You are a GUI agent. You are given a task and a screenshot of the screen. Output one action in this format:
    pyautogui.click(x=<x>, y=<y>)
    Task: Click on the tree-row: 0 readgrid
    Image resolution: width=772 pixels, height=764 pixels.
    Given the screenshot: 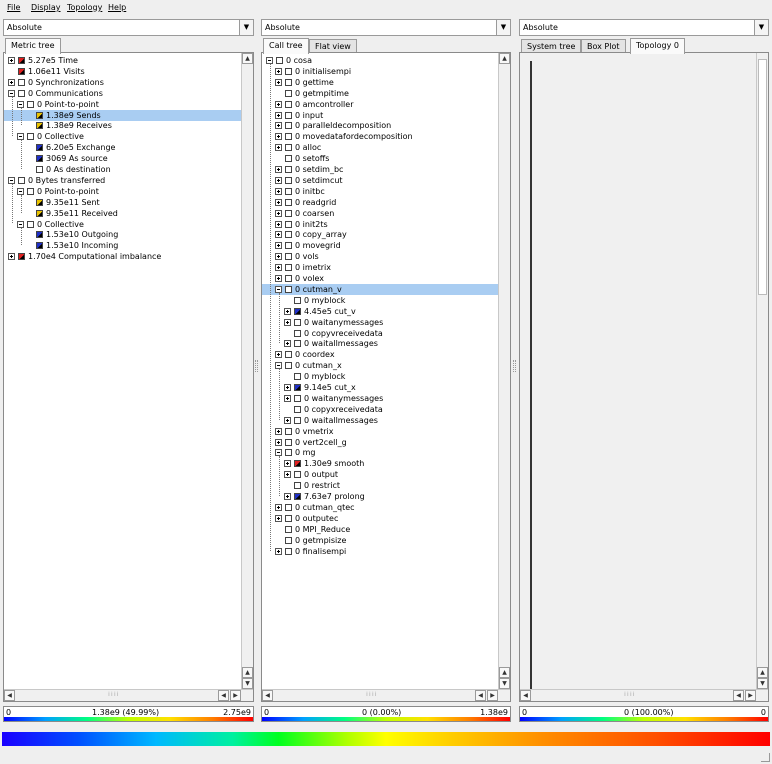 What is the action you would take?
    pyautogui.click(x=380, y=202)
    